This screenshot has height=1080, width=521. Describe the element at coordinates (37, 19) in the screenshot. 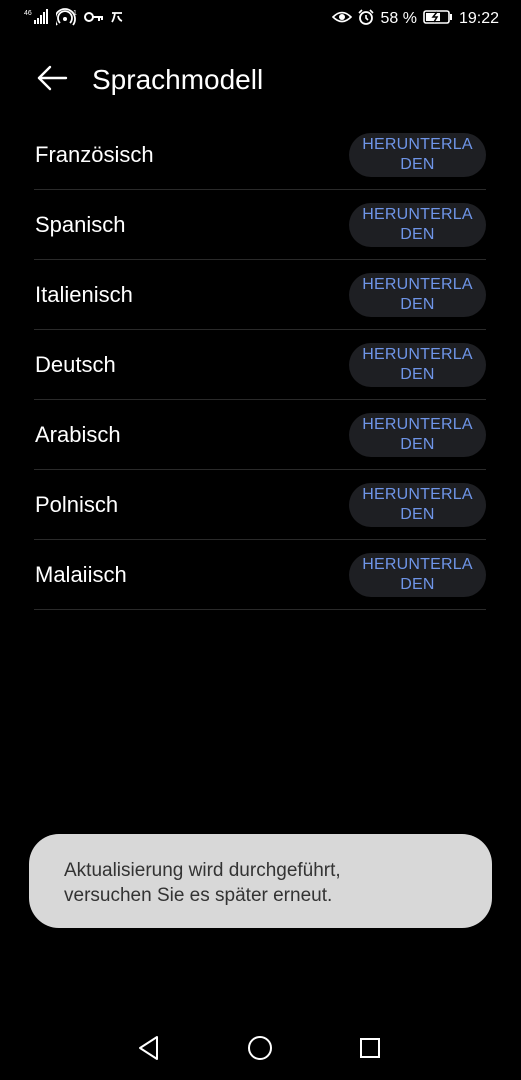

I see `signal-icon: 46` at that location.